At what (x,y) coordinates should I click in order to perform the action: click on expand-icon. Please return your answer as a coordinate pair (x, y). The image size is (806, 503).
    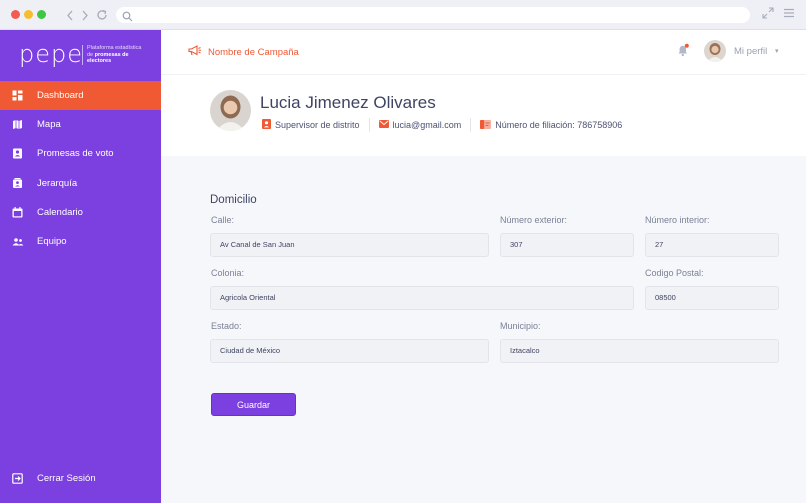
    Looking at the image, I should click on (768, 14).